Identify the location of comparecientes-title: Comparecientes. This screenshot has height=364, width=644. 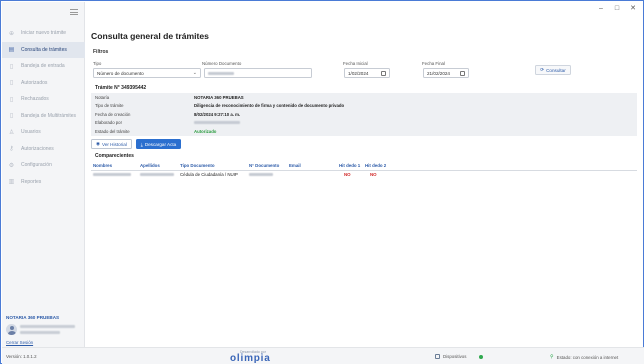
(114, 156).